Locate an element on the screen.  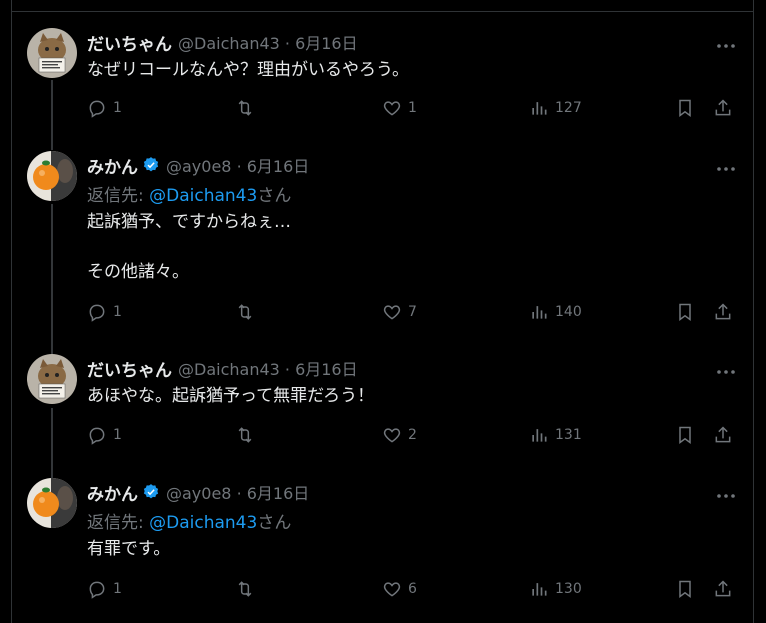
like-button: 2 is located at coordinates (399, 435).